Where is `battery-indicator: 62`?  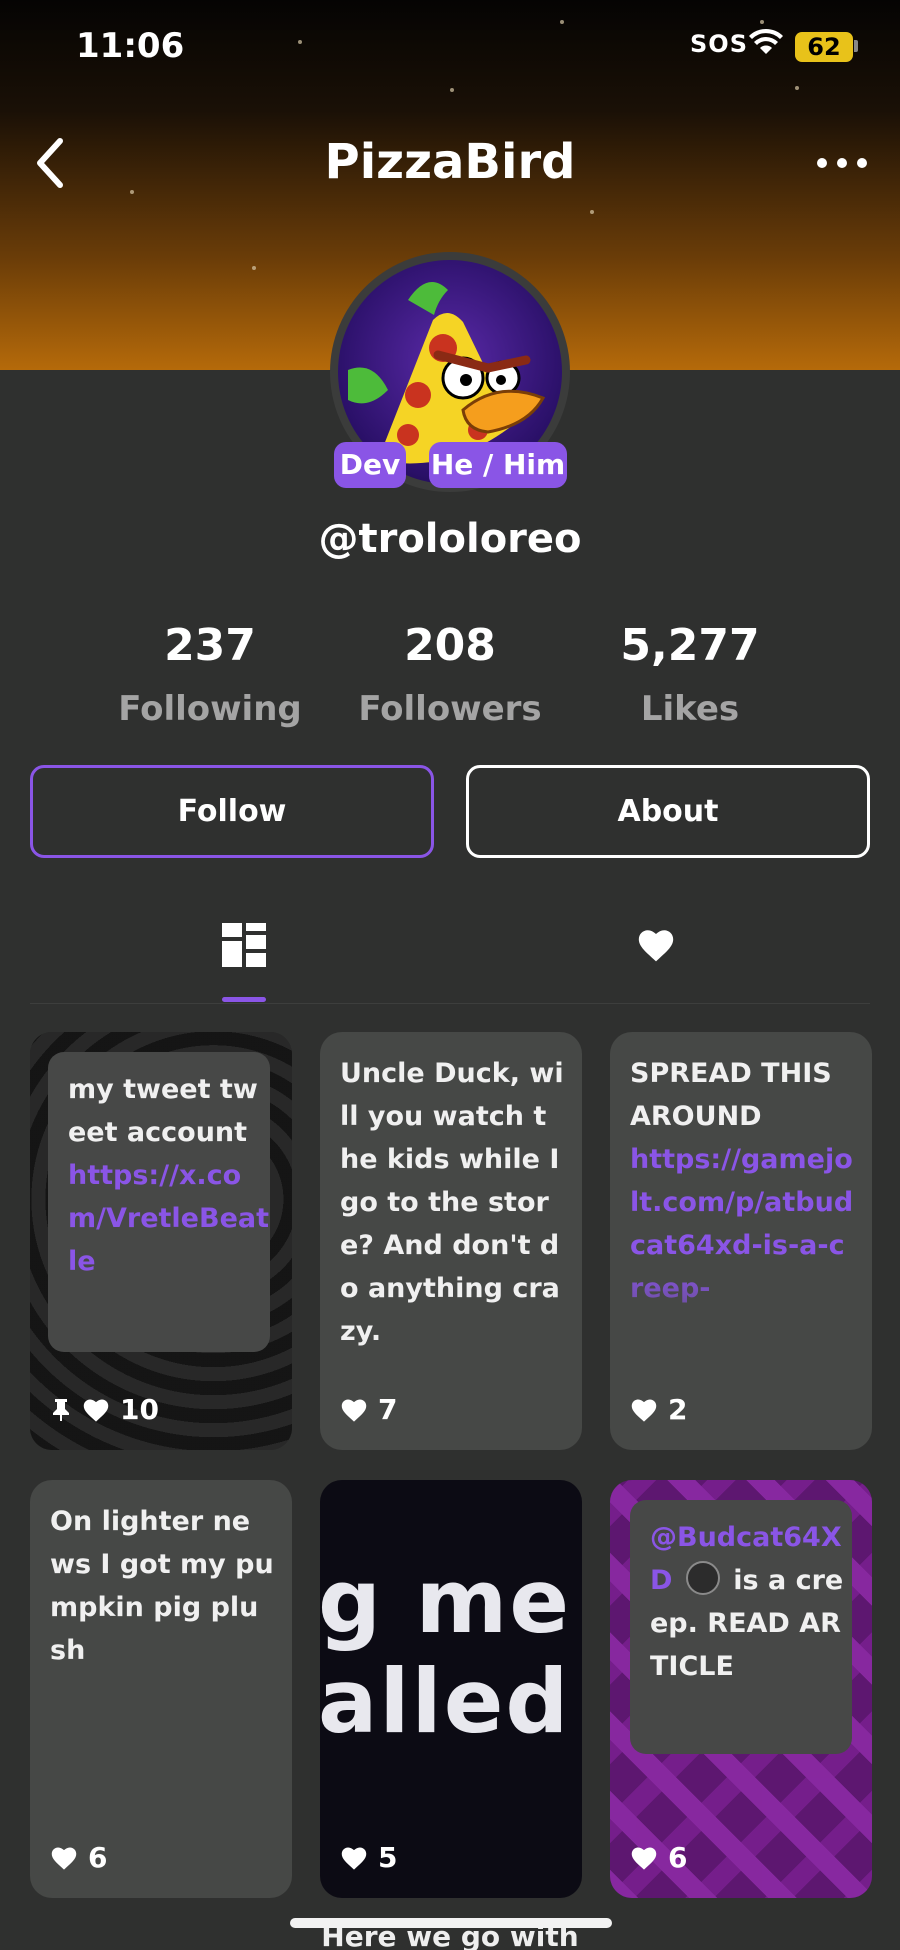 battery-indicator: 62 is located at coordinates (824, 47).